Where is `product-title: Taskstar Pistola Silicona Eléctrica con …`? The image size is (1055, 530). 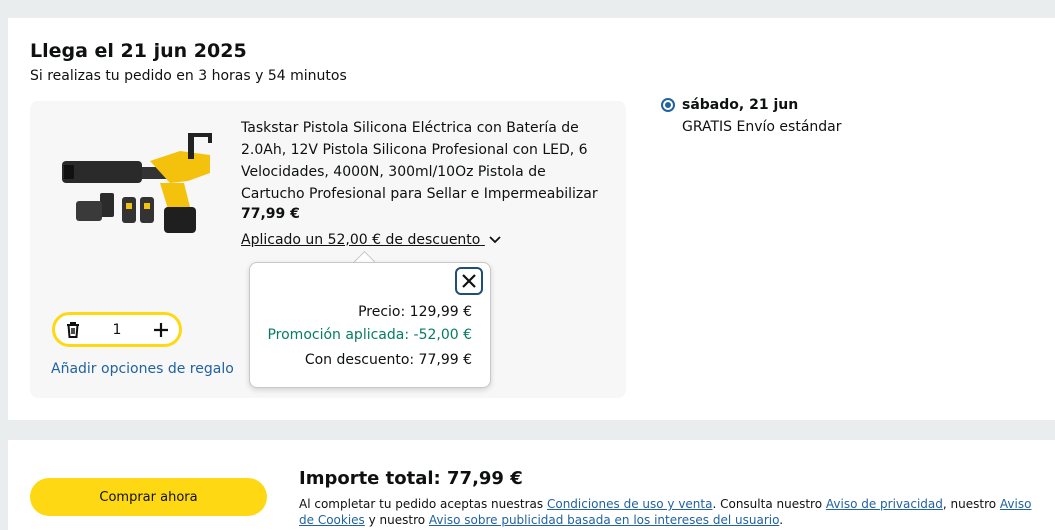 product-title: Taskstar Pistola Silicona Eléctrica con … is located at coordinates (426, 161).